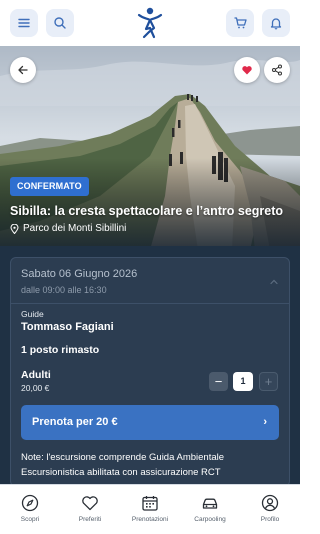  I want to click on nav-item-scopri: Scopri, so click(30, 508).